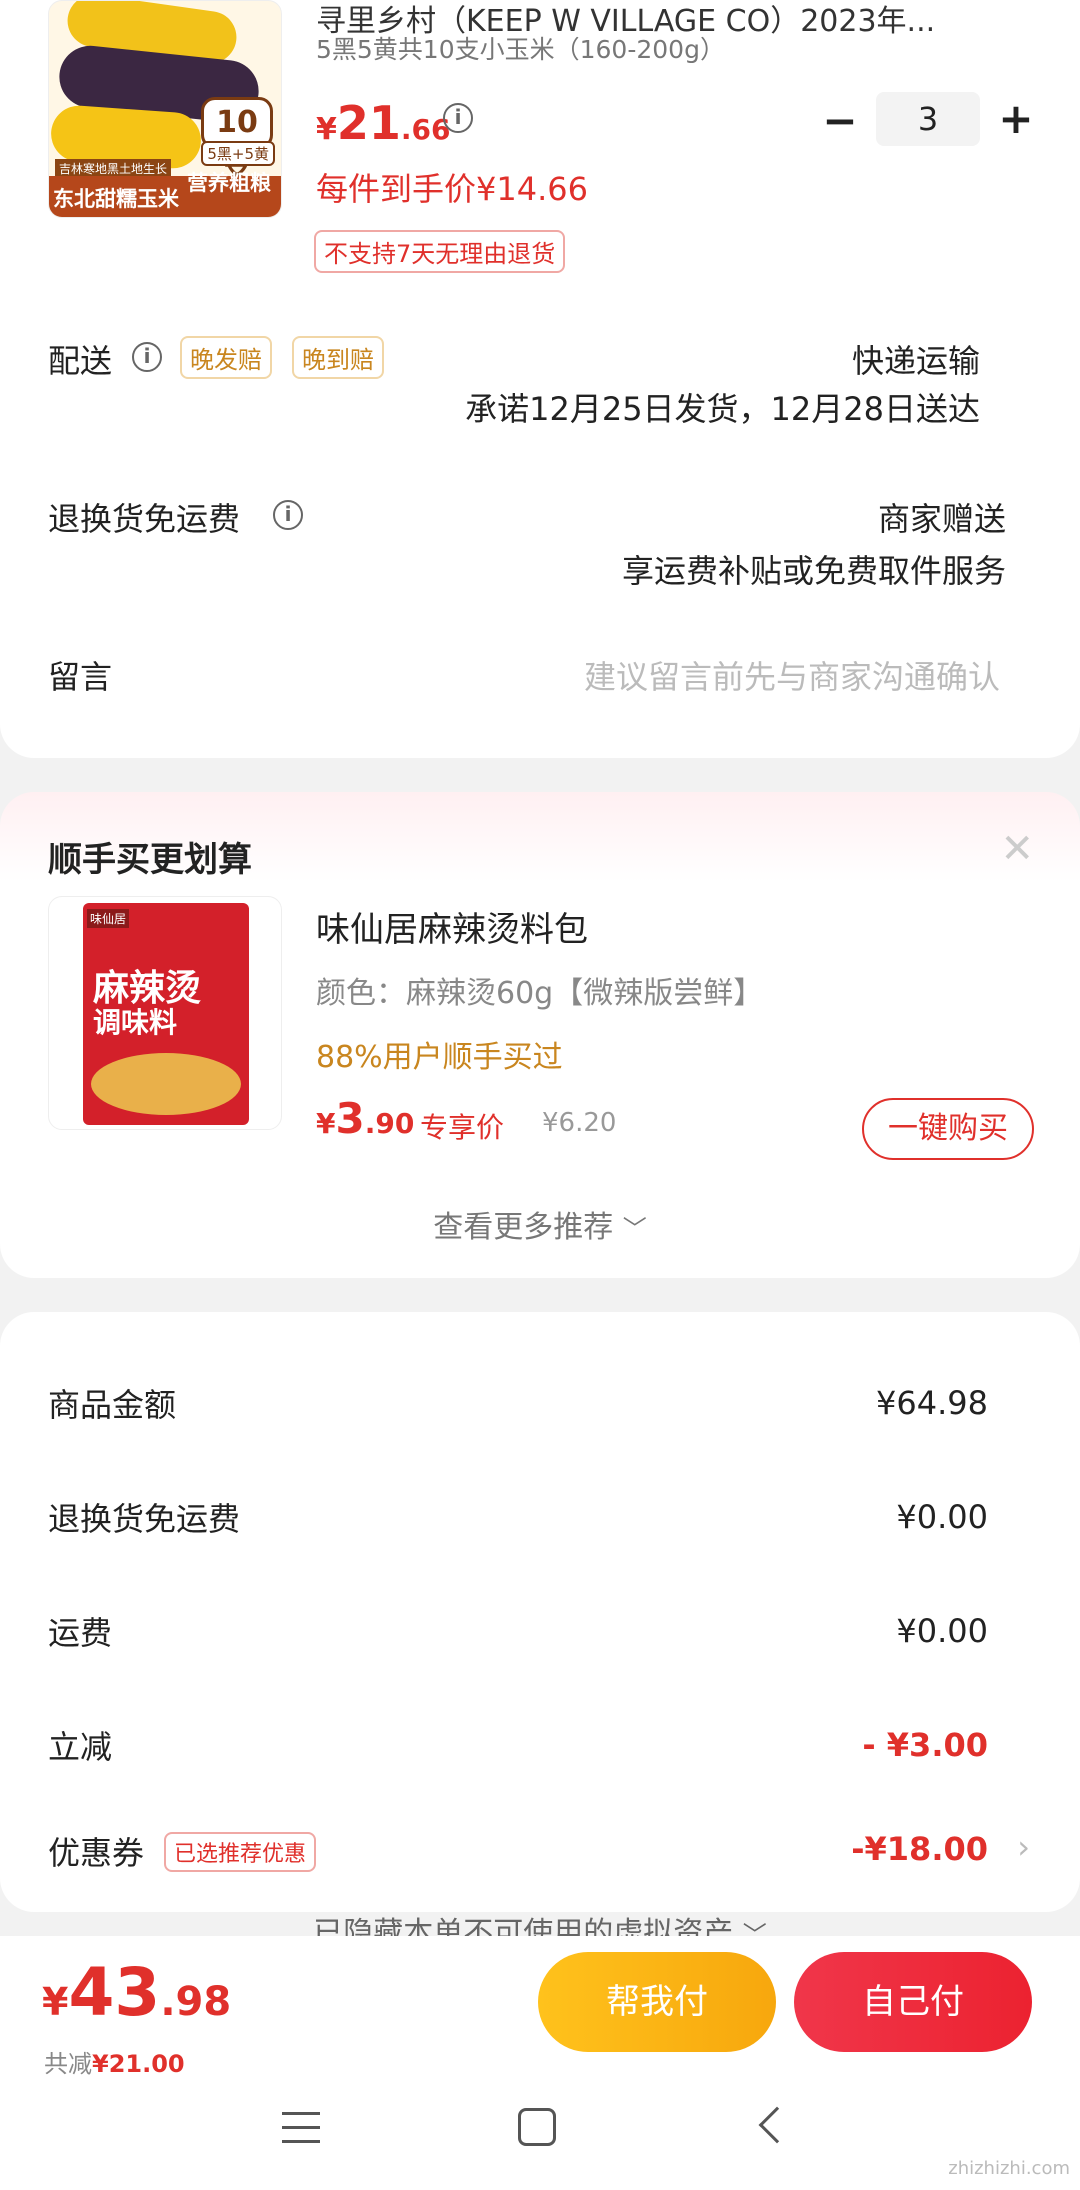  I want to click on product-price: ¥21.66, so click(383, 123).